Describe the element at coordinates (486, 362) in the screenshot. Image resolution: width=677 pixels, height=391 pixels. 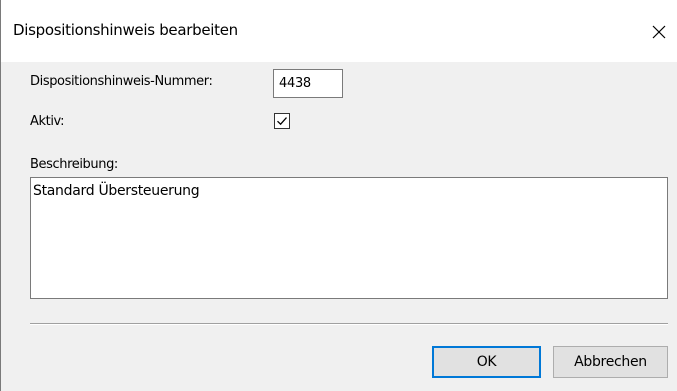
I see `ok-button: OK` at that location.